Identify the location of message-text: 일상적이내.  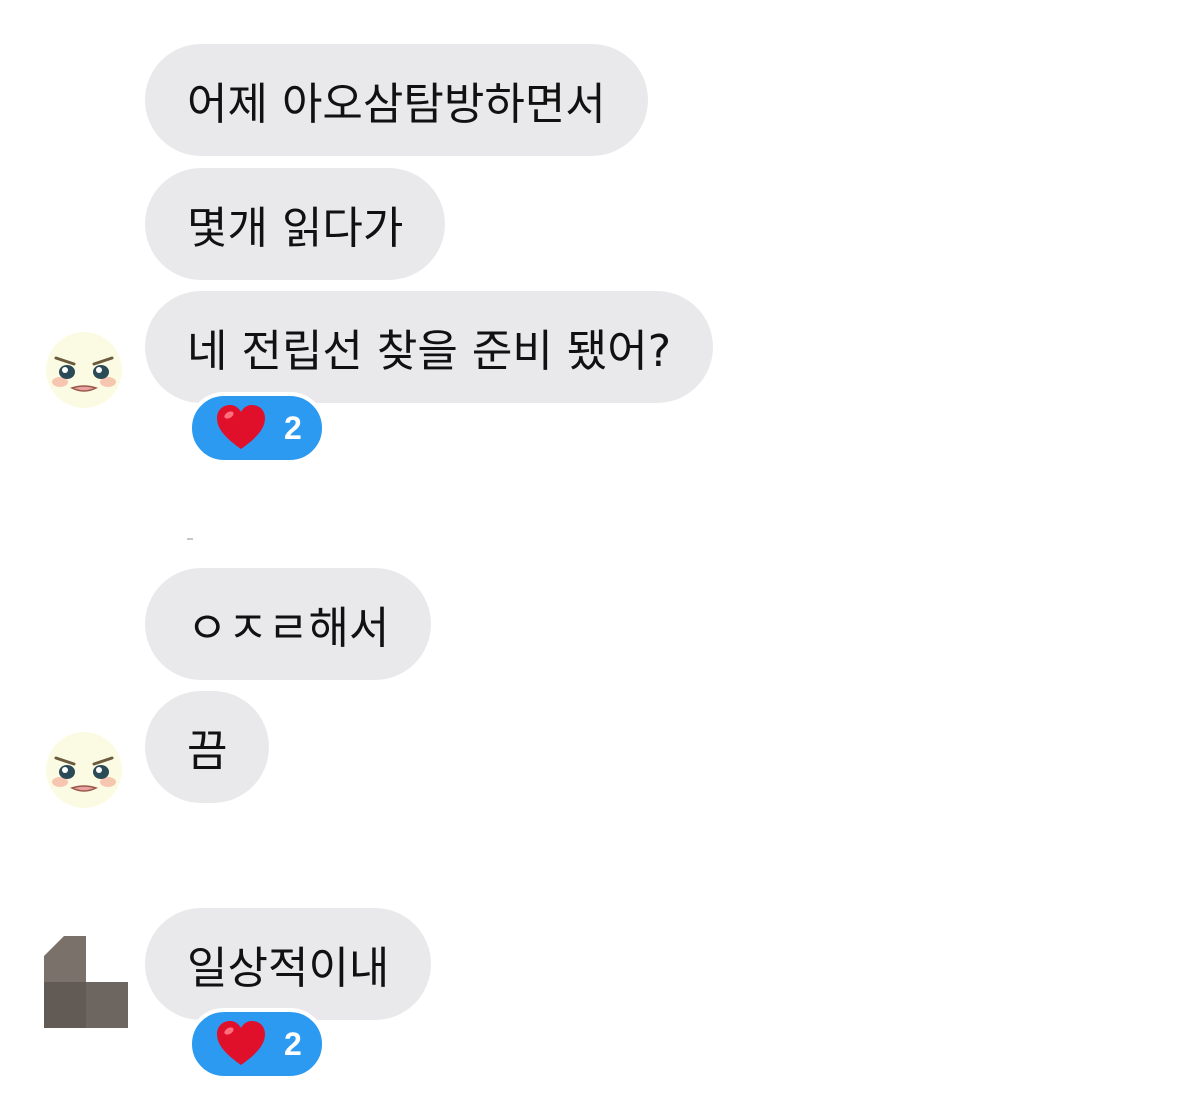
(288, 968).